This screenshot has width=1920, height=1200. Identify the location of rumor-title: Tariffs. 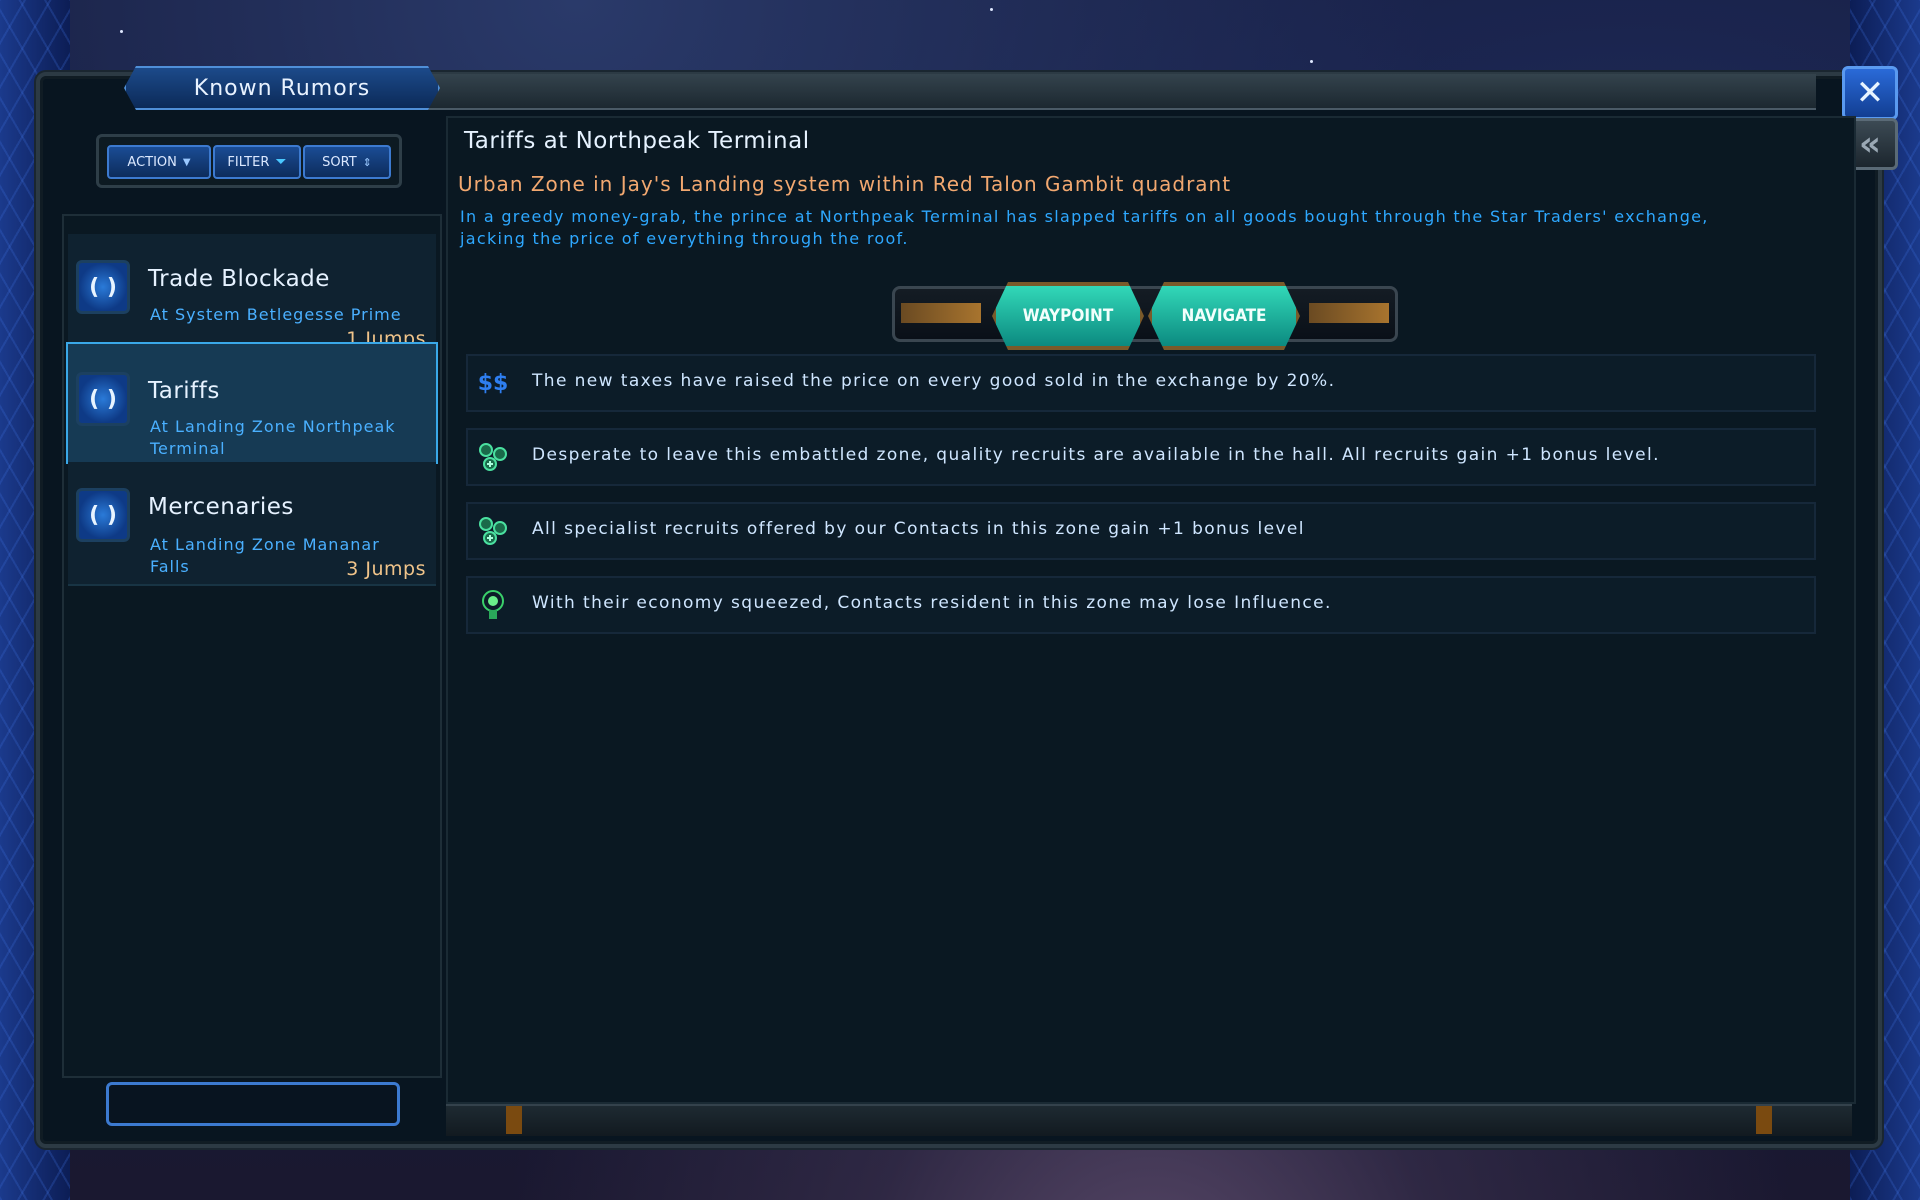
(184, 391).